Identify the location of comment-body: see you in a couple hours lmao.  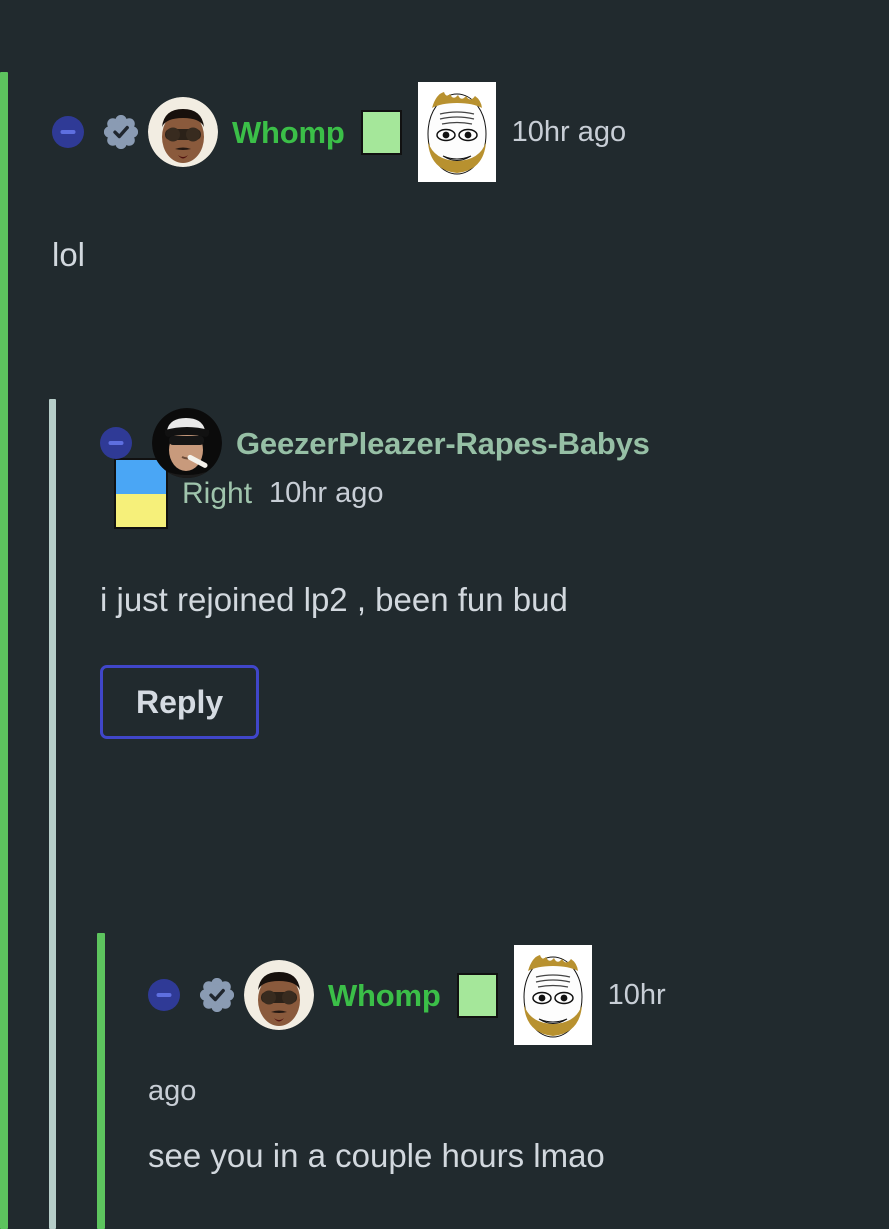
(376, 1155).